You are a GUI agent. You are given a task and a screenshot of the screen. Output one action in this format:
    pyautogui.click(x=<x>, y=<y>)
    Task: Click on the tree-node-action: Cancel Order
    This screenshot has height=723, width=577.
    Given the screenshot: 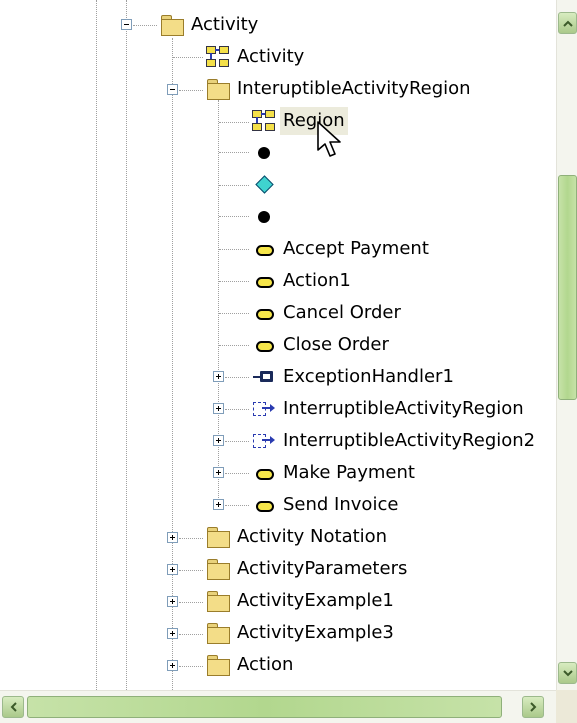 What is the action you would take?
    pyautogui.click(x=328, y=313)
    